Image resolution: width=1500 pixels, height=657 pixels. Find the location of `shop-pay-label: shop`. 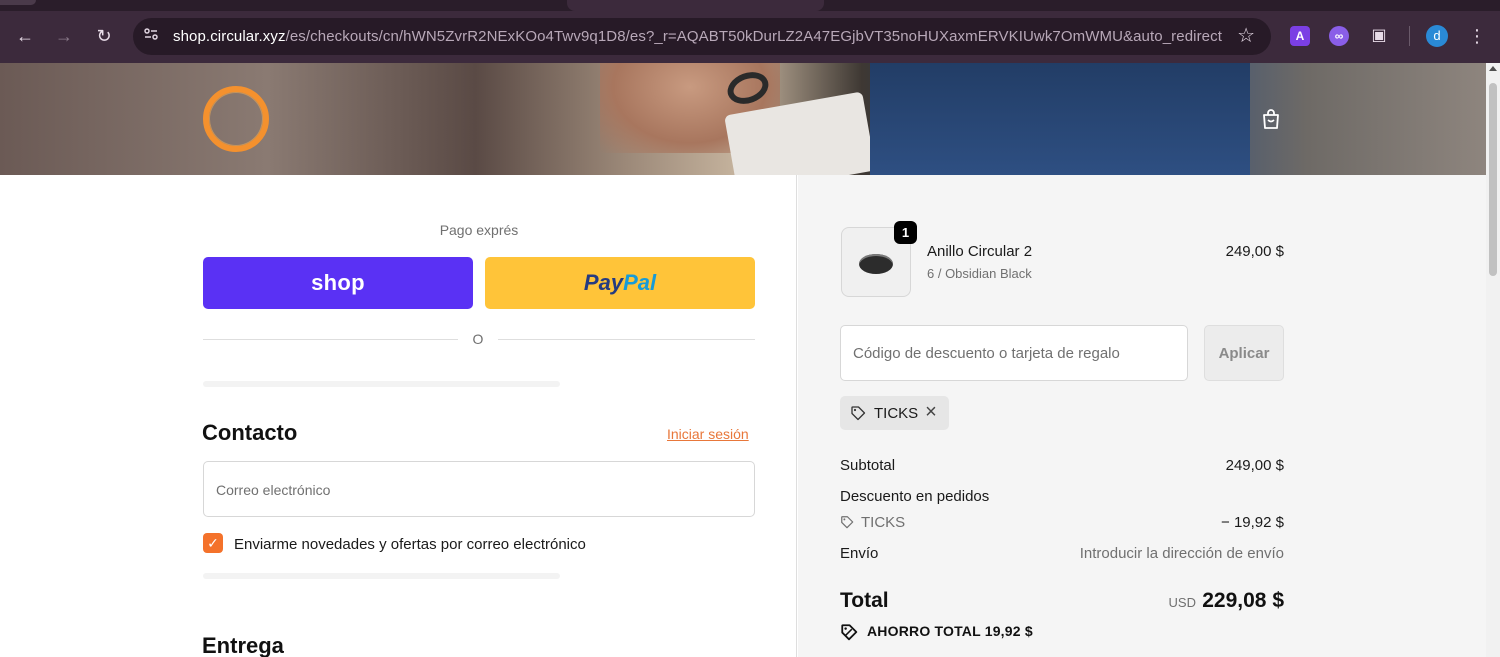

shop-pay-label: shop is located at coordinates (338, 282).